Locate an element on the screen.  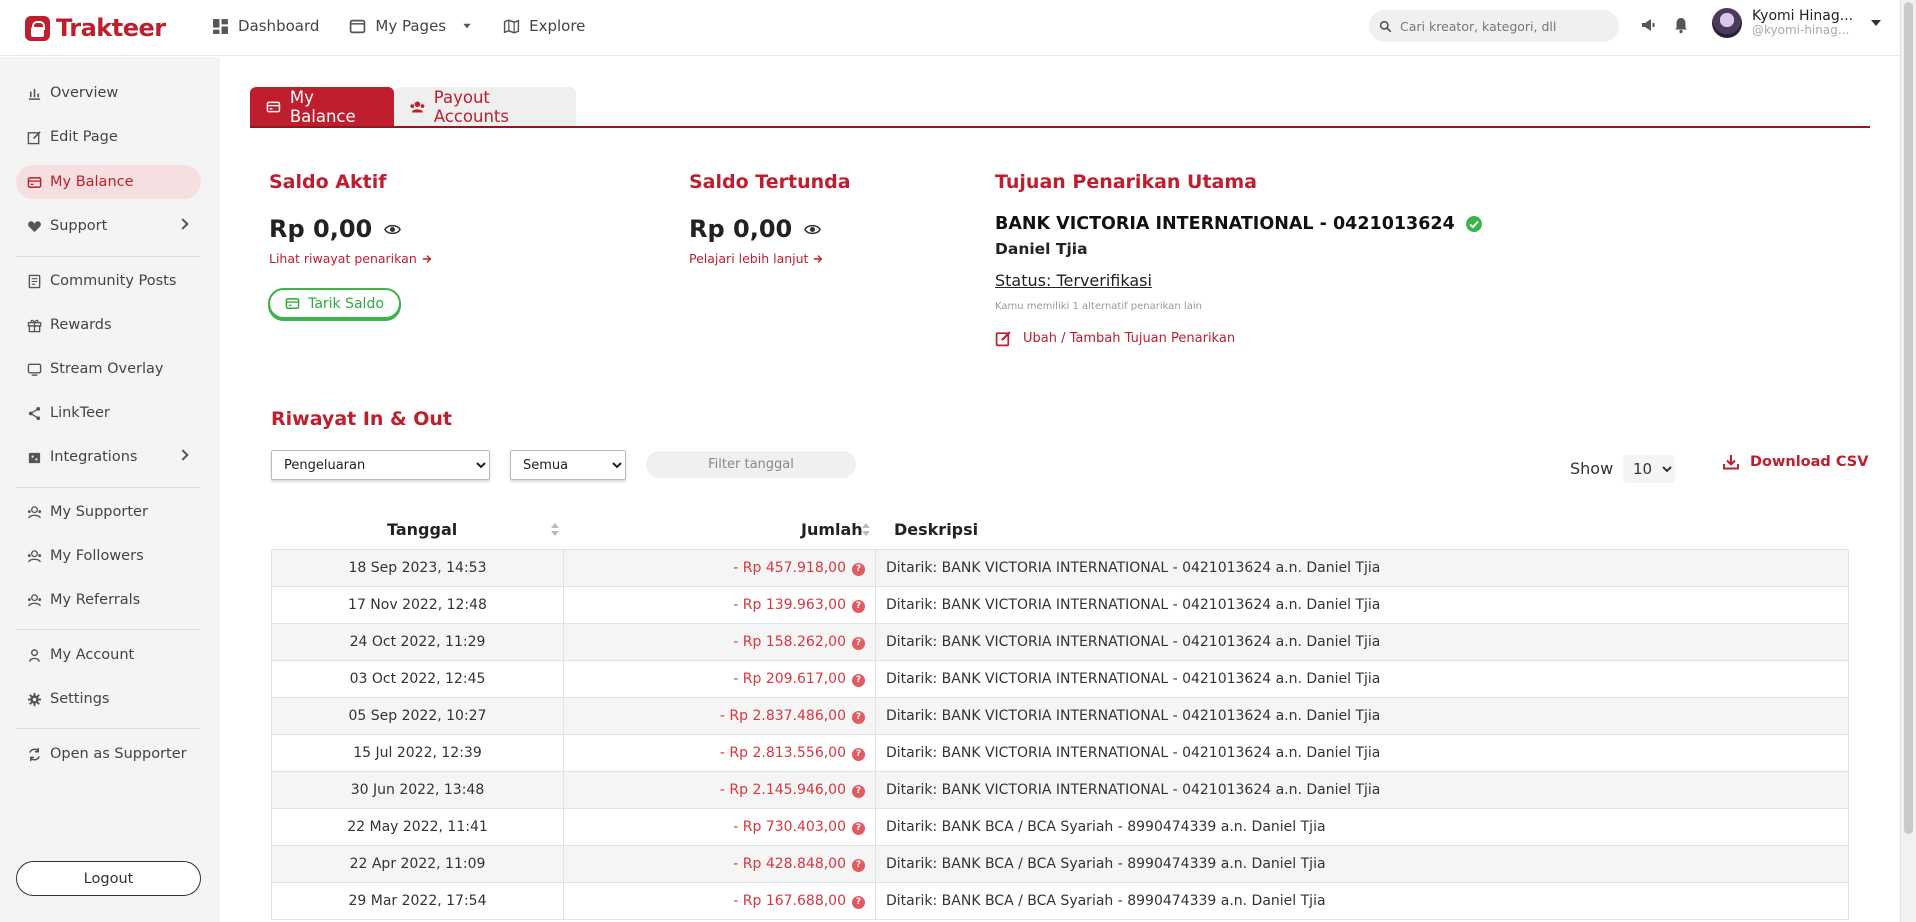
sidebar-item-community-posts: Community Posts is located at coordinates (108, 281).